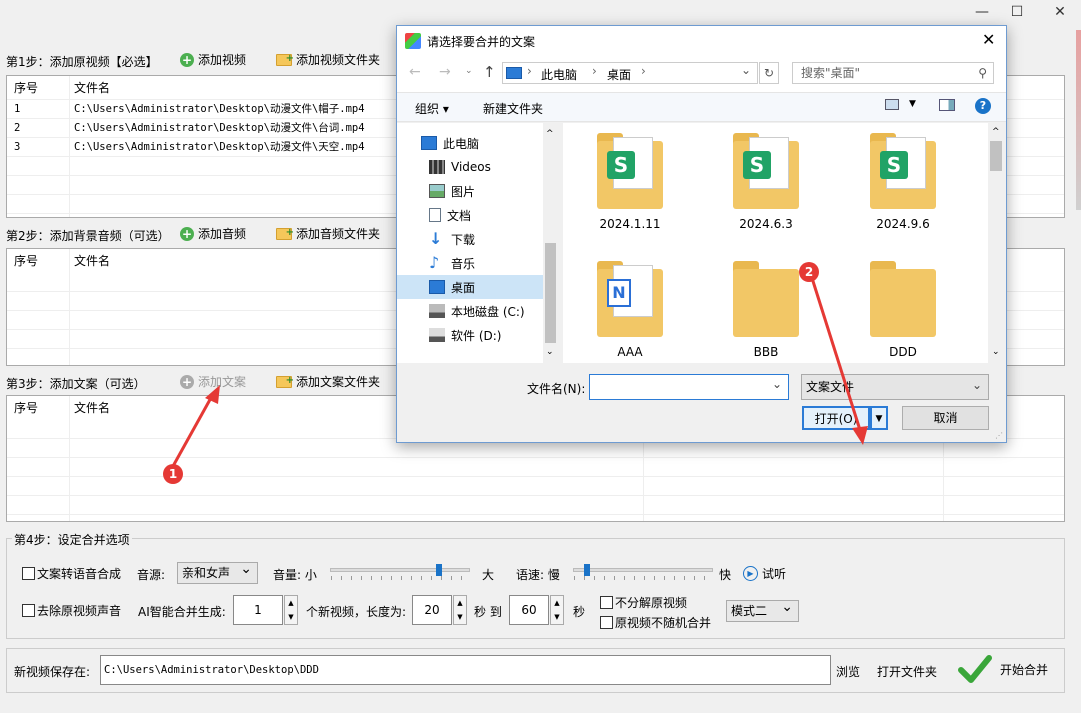  Describe the element at coordinates (470, 191) in the screenshot. I see `tree-item-pictures: 图片` at that location.